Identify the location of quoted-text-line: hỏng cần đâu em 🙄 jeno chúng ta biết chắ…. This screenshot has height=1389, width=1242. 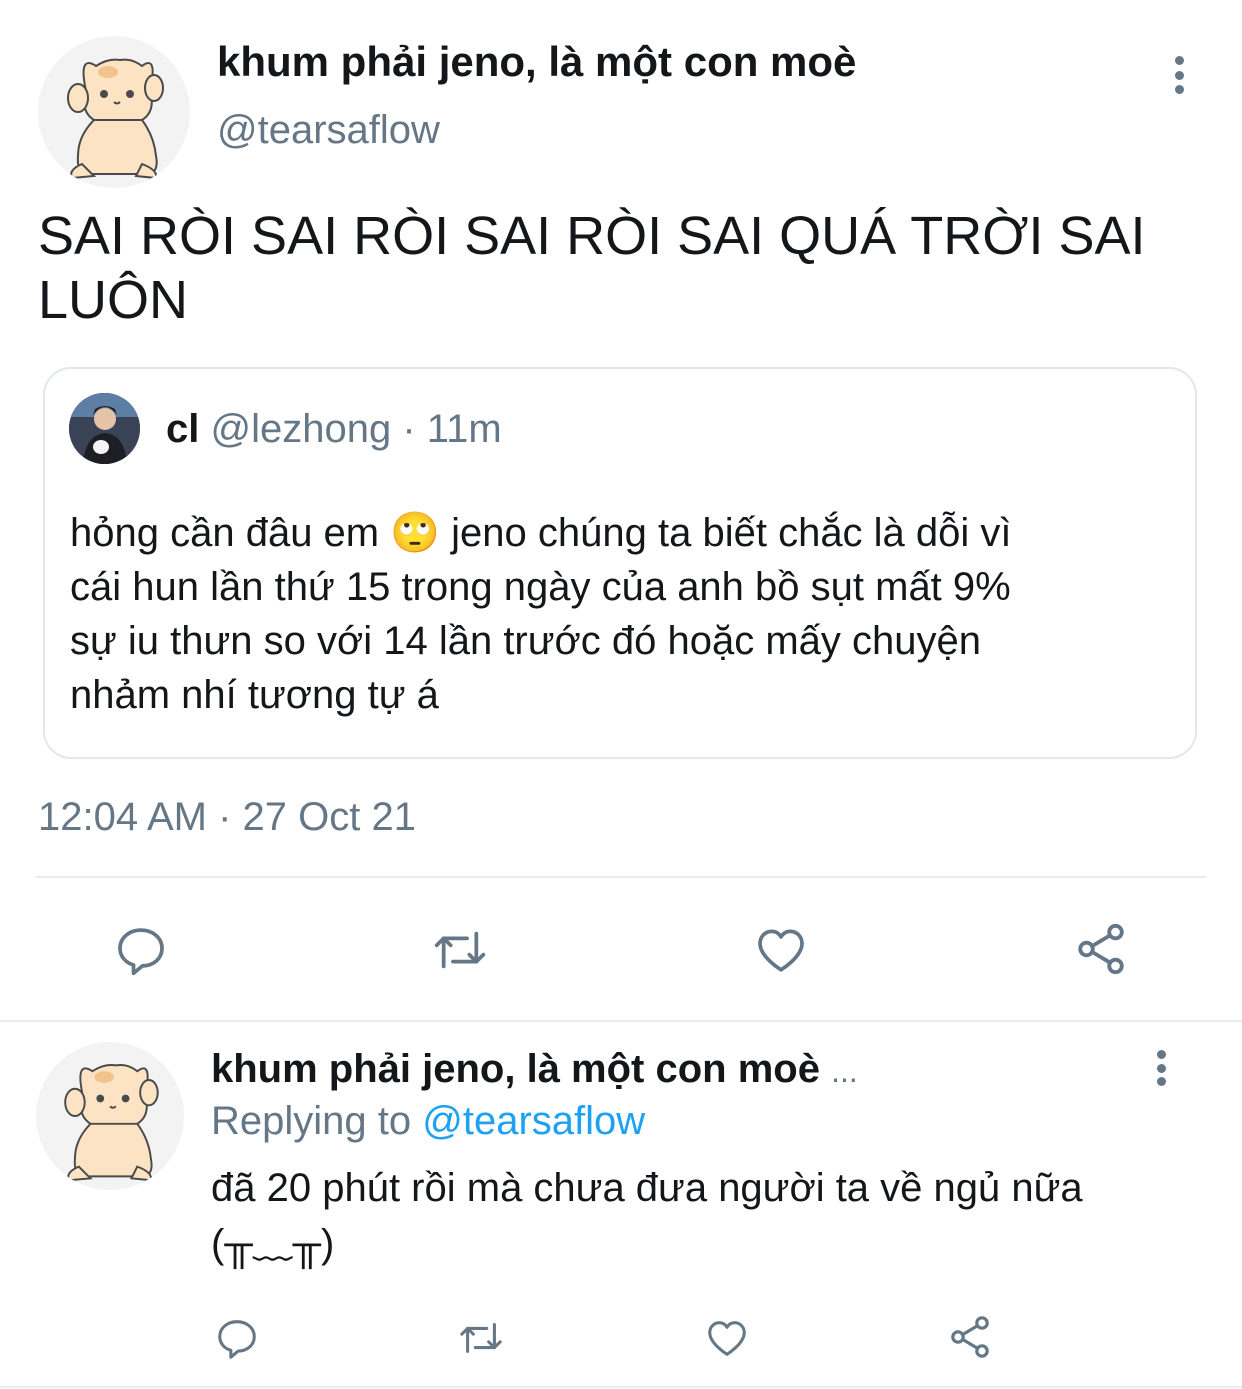
(541, 533).